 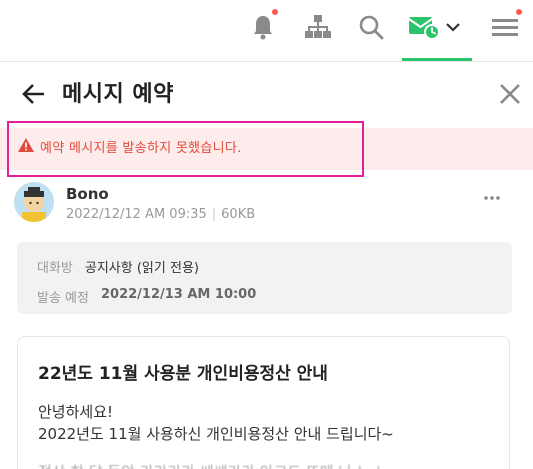 What do you see at coordinates (238, 214) in the screenshot?
I see `message-size: 60KB` at bounding box center [238, 214].